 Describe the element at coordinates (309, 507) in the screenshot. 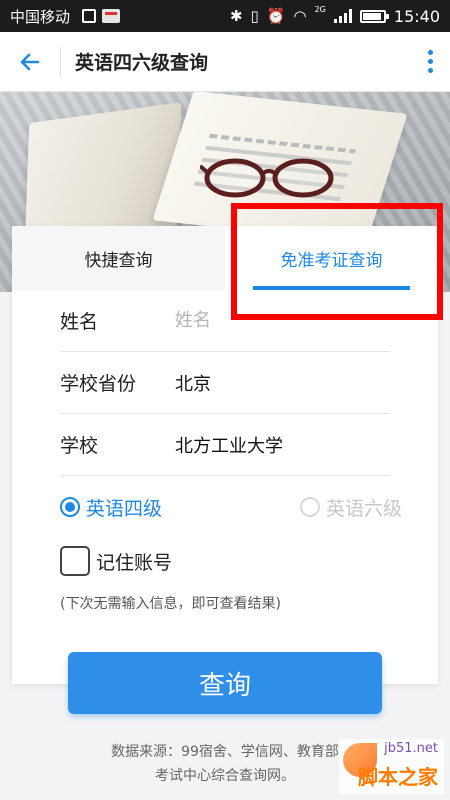

I see `radio-unchecked-icon` at that location.